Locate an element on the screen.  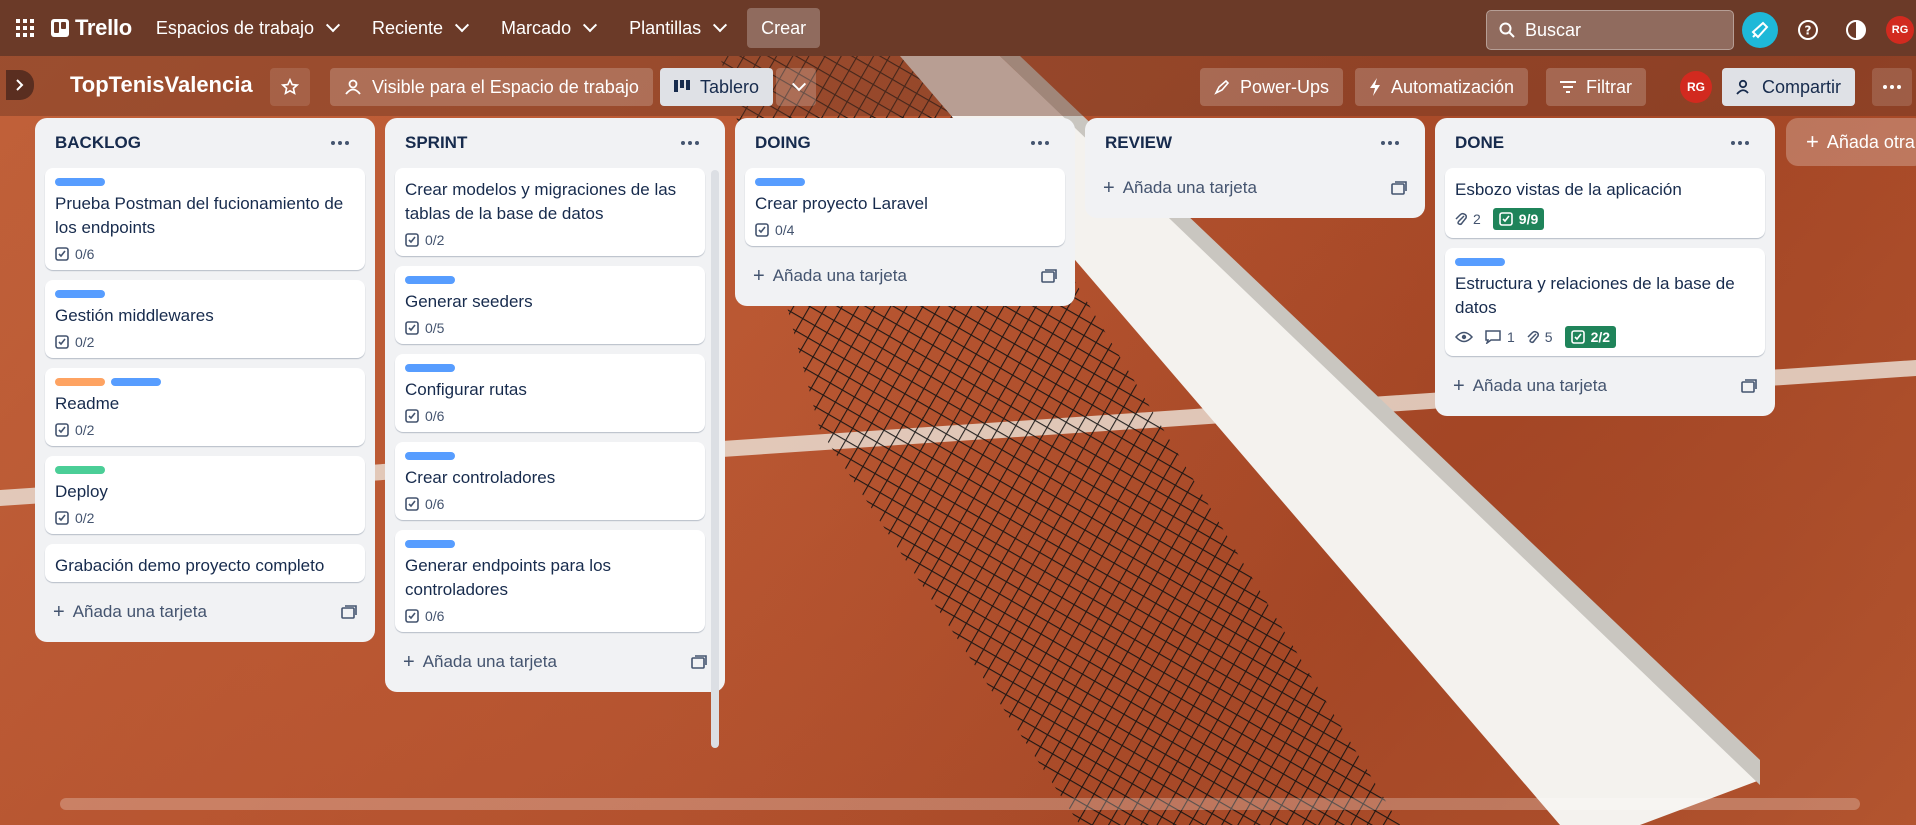
card-title: Deploy is located at coordinates (81, 491).